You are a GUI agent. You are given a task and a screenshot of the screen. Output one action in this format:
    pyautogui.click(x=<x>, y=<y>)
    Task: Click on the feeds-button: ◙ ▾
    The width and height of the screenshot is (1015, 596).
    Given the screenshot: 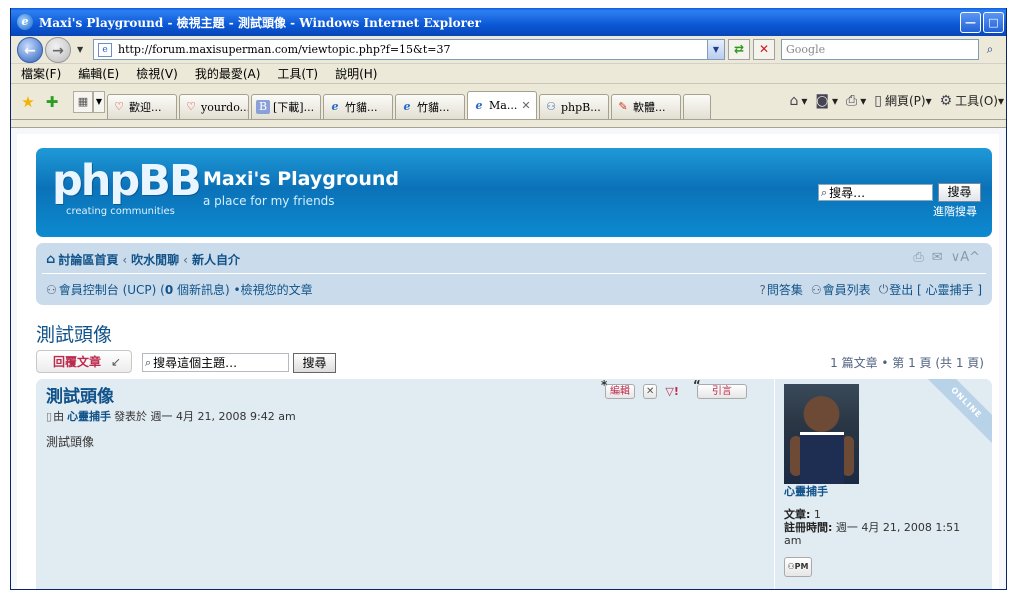 What is the action you would take?
    pyautogui.click(x=826, y=101)
    